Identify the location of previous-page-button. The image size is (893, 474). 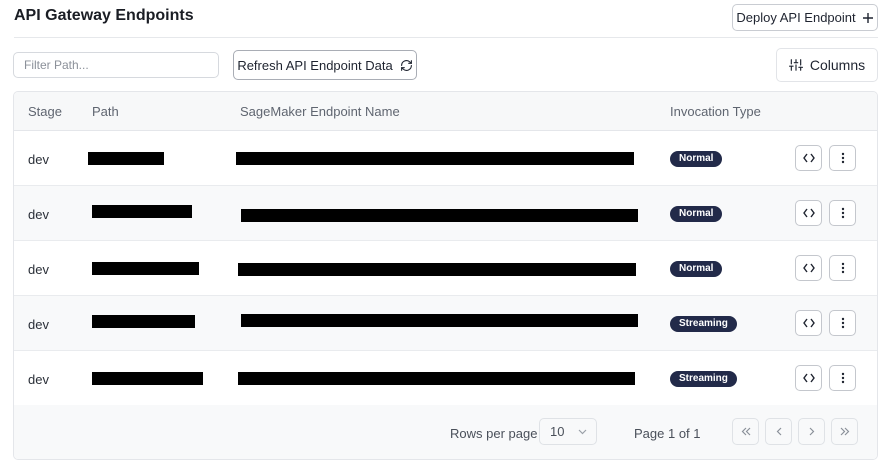
(778, 431).